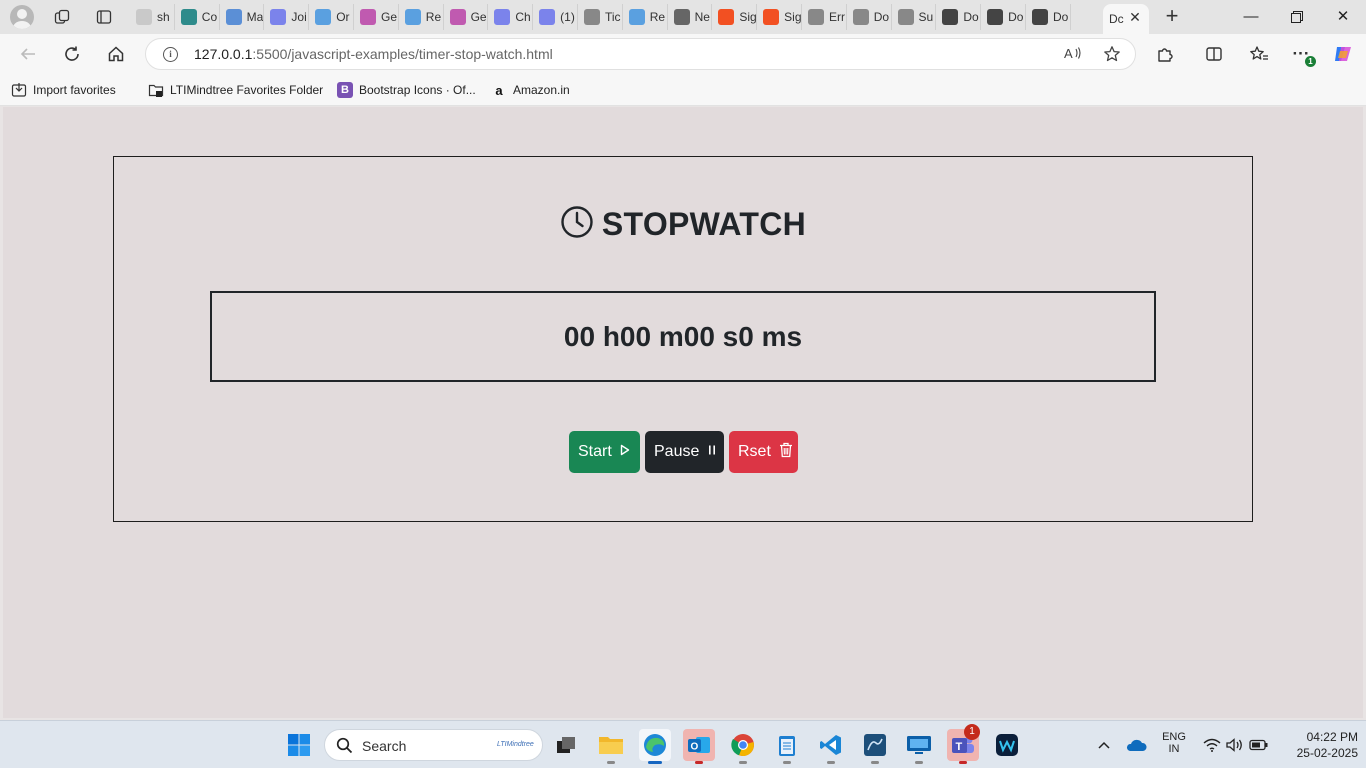  What do you see at coordinates (74, 90) in the screenshot?
I see `favorite-label: Import favorites` at bounding box center [74, 90].